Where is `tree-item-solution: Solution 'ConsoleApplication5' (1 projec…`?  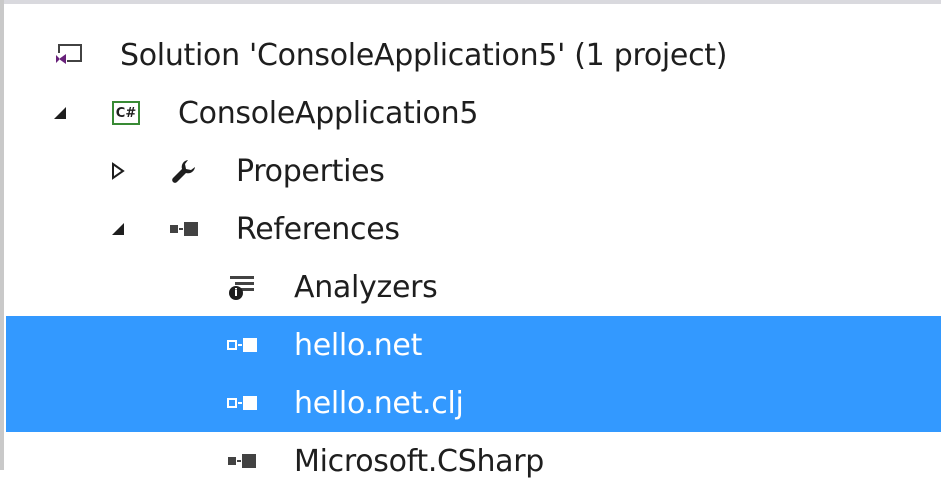
tree-item-solution: Solution 'ConsoleApplication5' (1 projec… is located at coordinates (473, 55).